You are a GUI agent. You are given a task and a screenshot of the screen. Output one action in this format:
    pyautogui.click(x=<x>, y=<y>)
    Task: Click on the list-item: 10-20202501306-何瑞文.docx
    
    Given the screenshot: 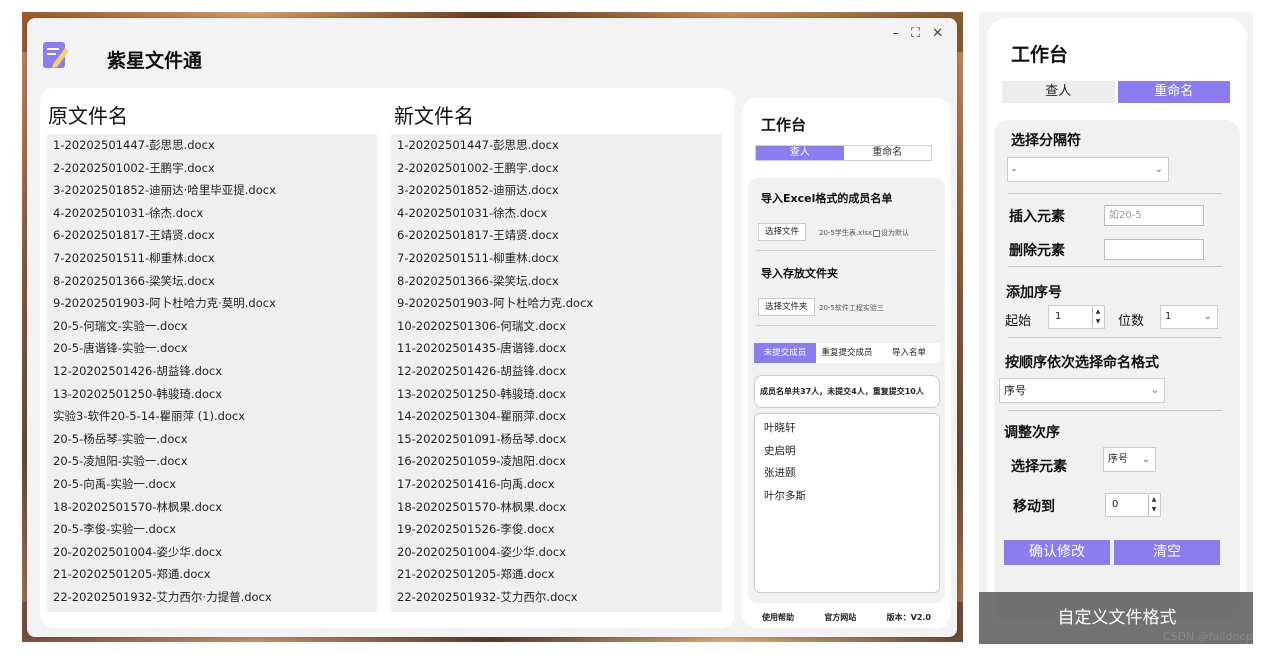 What is the action you would take?
    pyautogui.click(x=556, y=326)
    